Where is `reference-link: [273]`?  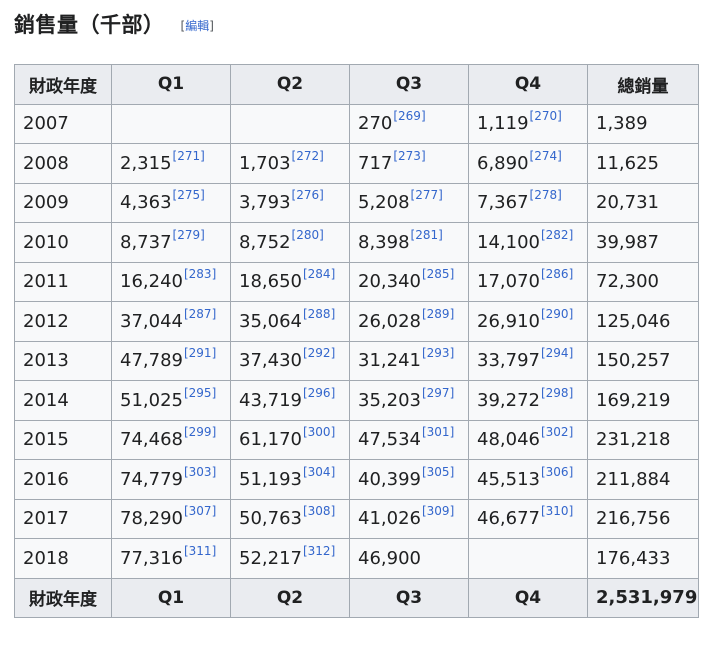 reference-link: [273] is located at coordinates (409, 156).